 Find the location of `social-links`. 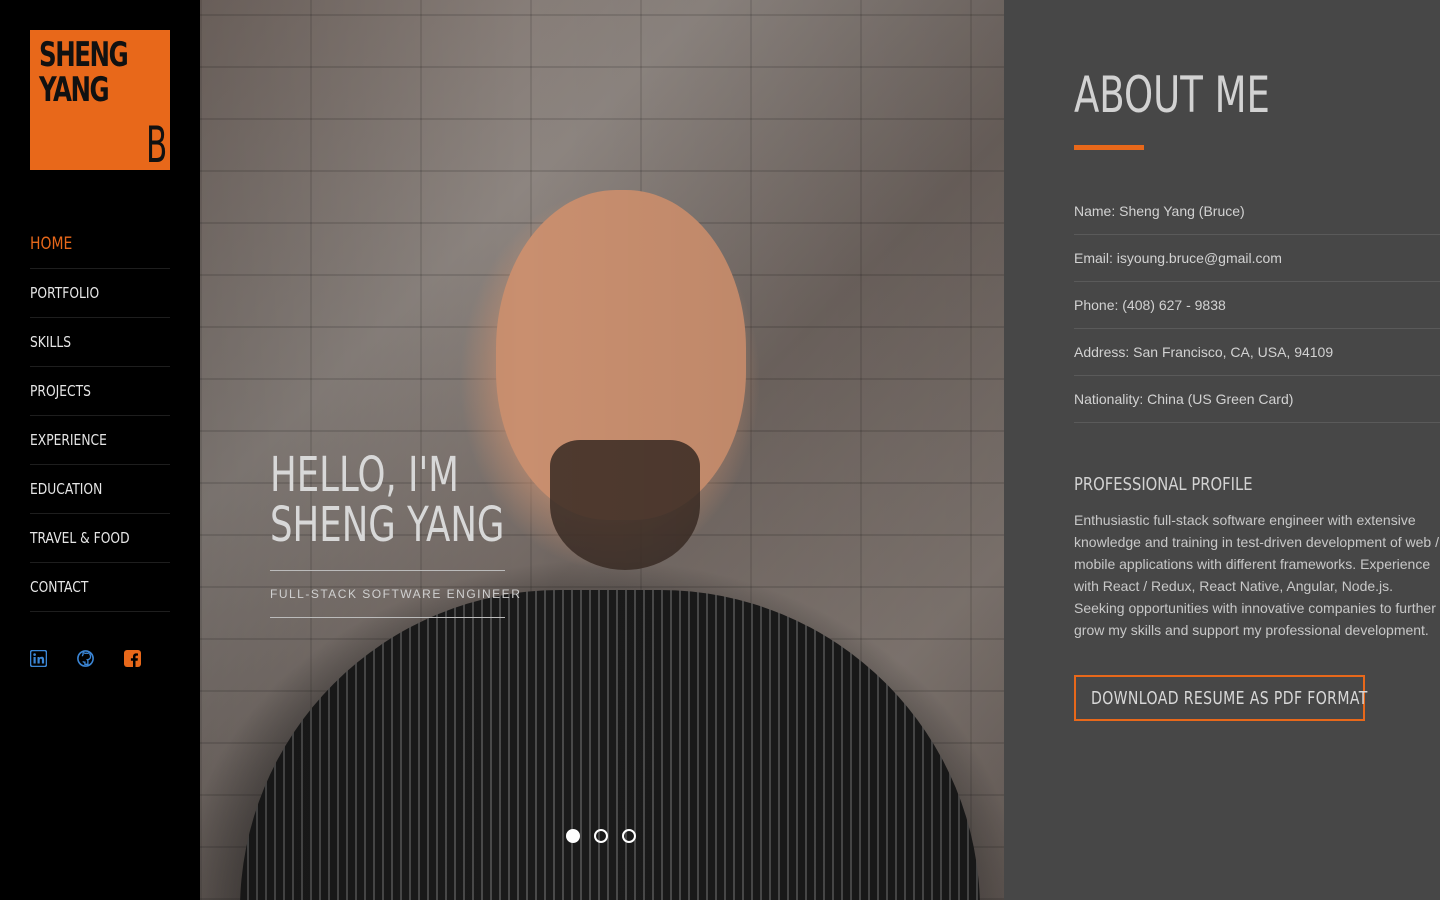

social-links is located at coordinates (85, 658).